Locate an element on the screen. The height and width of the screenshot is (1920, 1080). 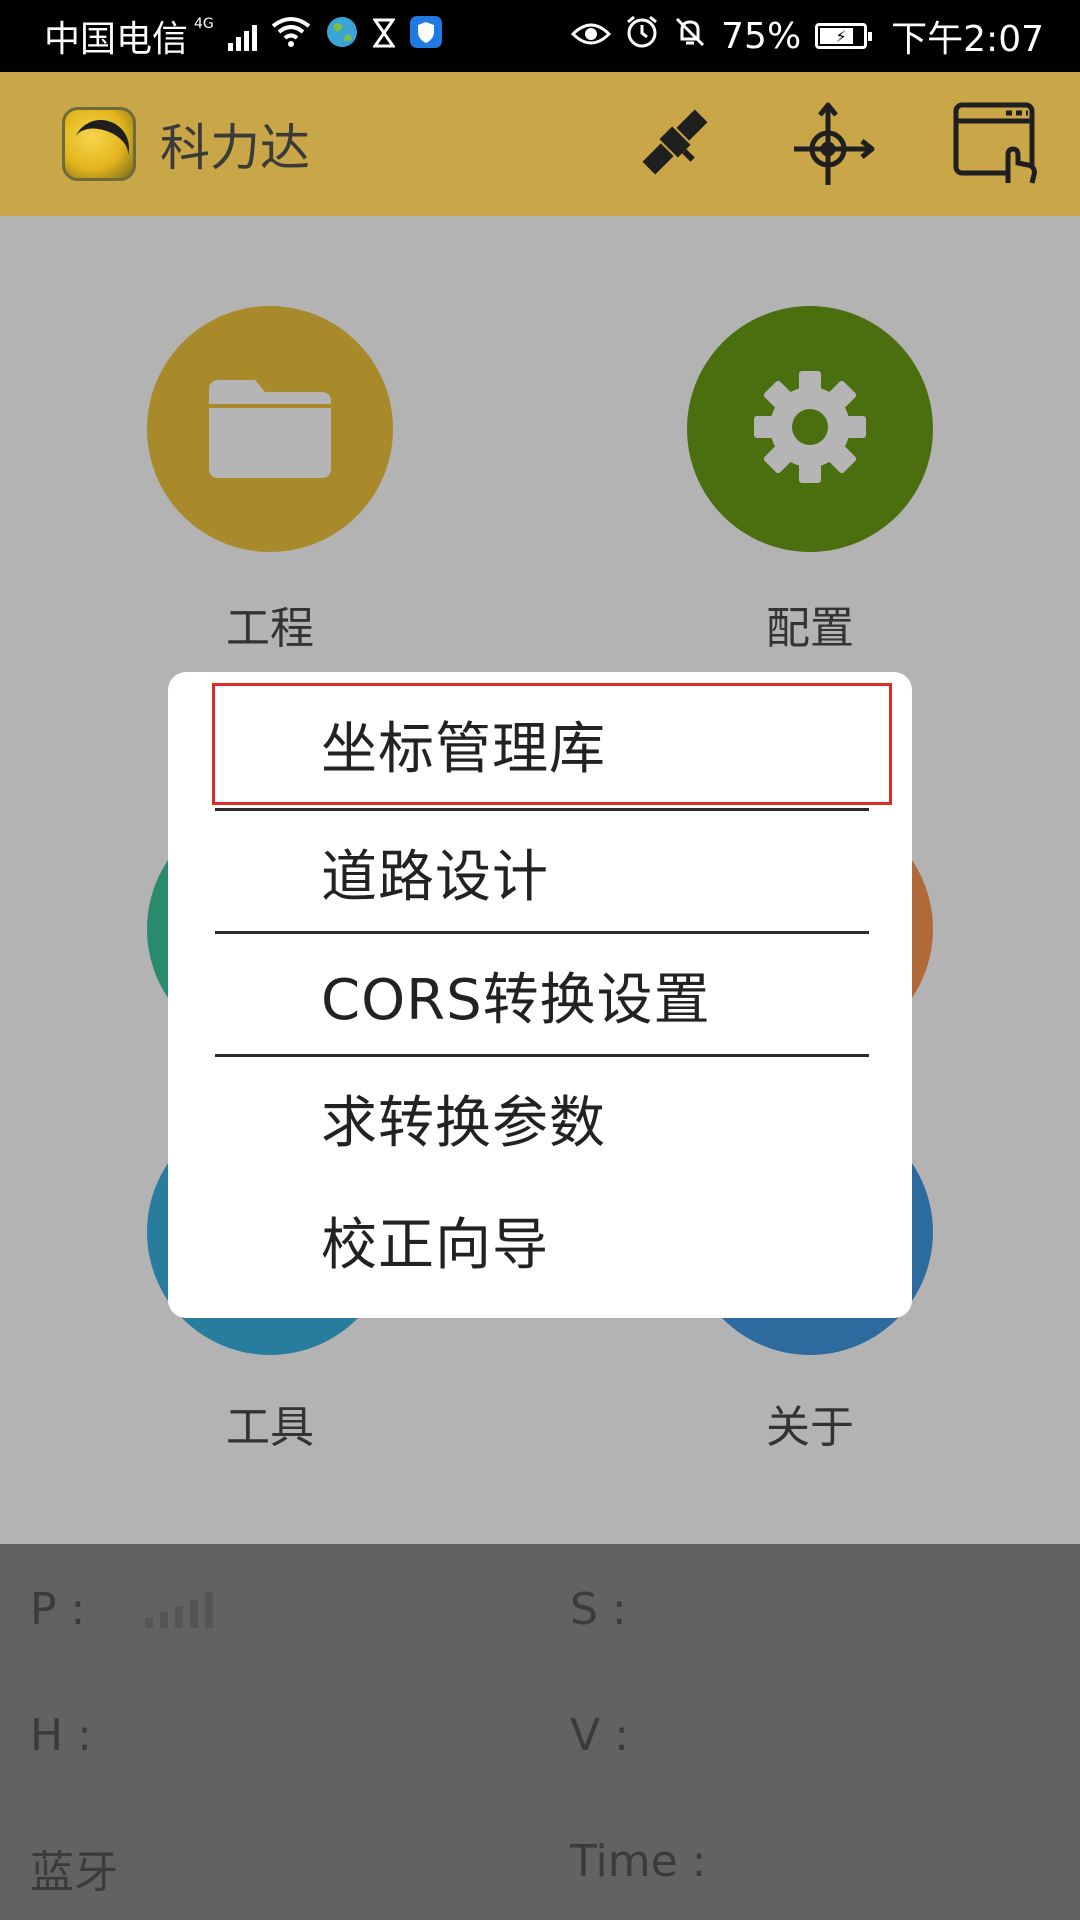
app-bar: 科力达 is located at coordinates (540, 144).